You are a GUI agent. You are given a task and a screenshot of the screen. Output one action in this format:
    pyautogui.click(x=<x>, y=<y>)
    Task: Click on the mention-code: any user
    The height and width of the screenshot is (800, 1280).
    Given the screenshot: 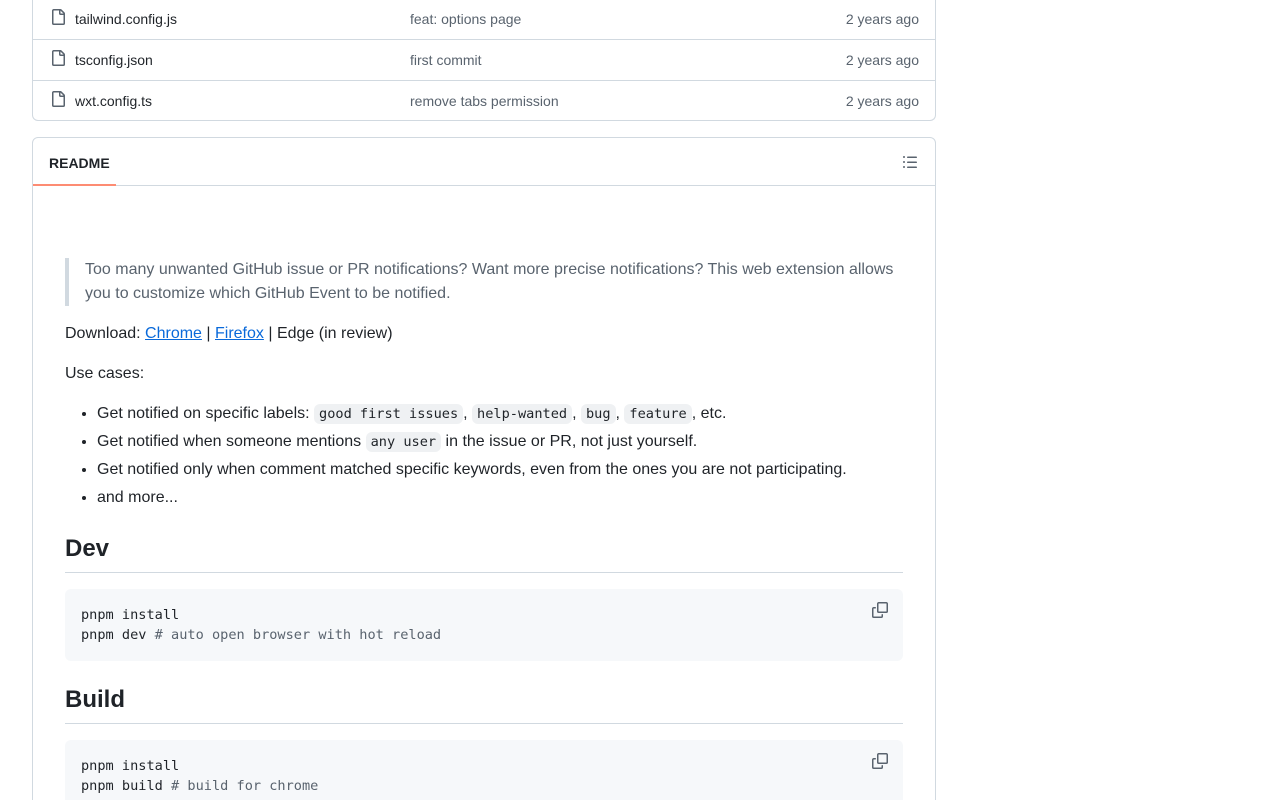 What is the action you would take?
    pyautogui.click(x=403, y=442)
    